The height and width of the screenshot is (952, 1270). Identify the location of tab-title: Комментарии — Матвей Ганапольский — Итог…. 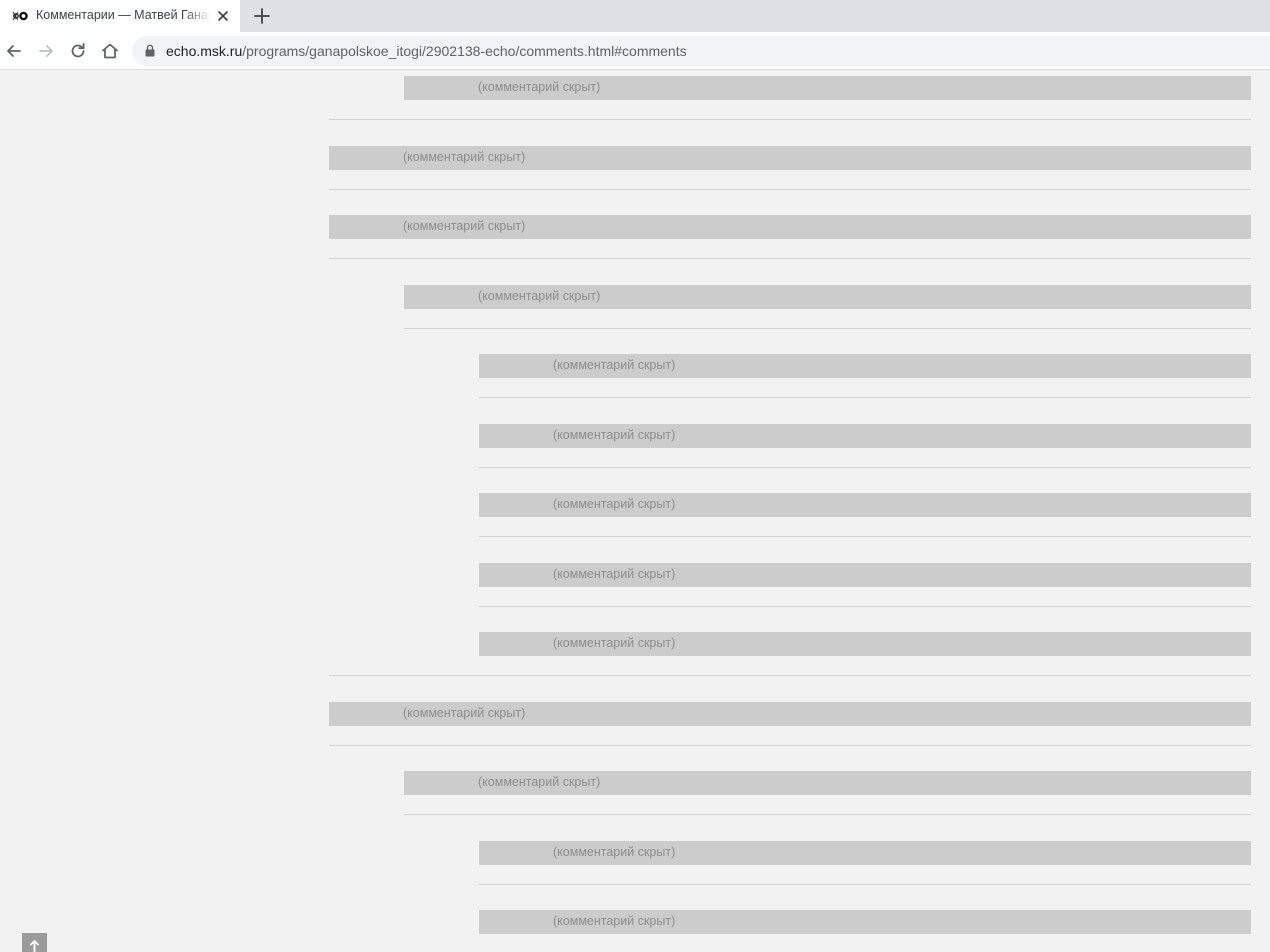
(123, 15).